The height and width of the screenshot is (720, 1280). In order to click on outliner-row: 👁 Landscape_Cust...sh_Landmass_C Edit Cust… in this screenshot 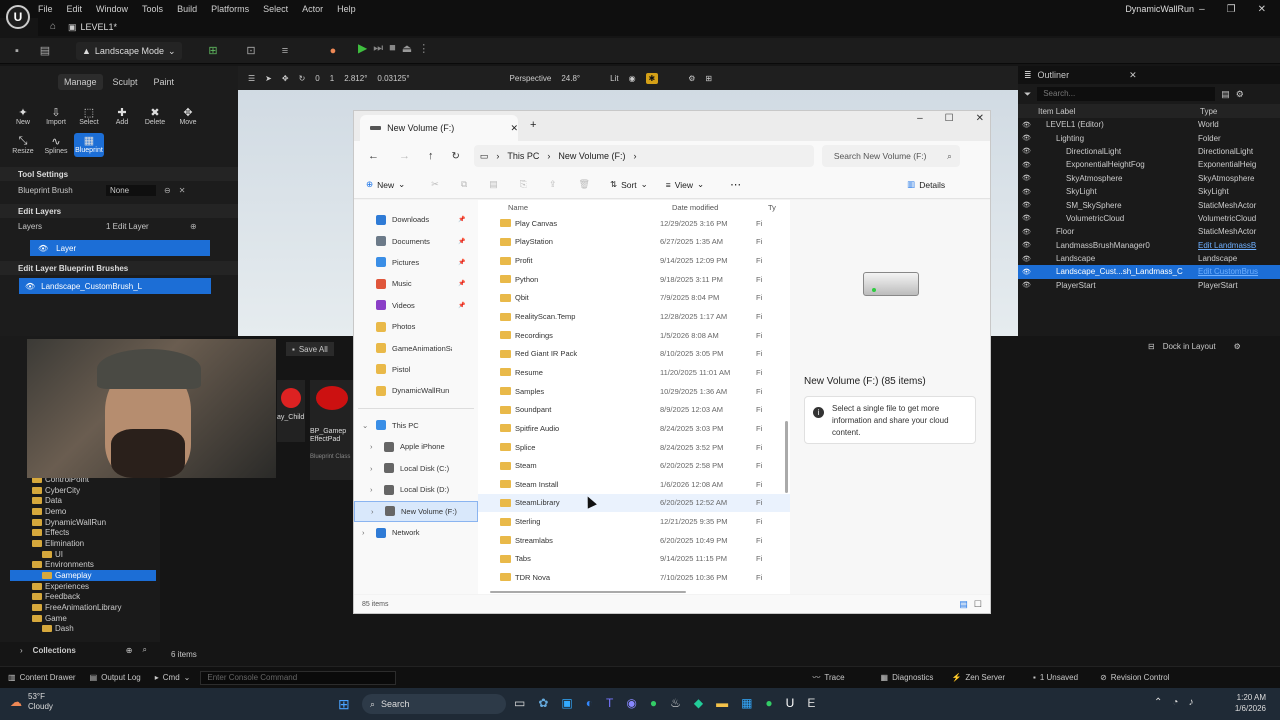, I will do `click(1149, 272)`.